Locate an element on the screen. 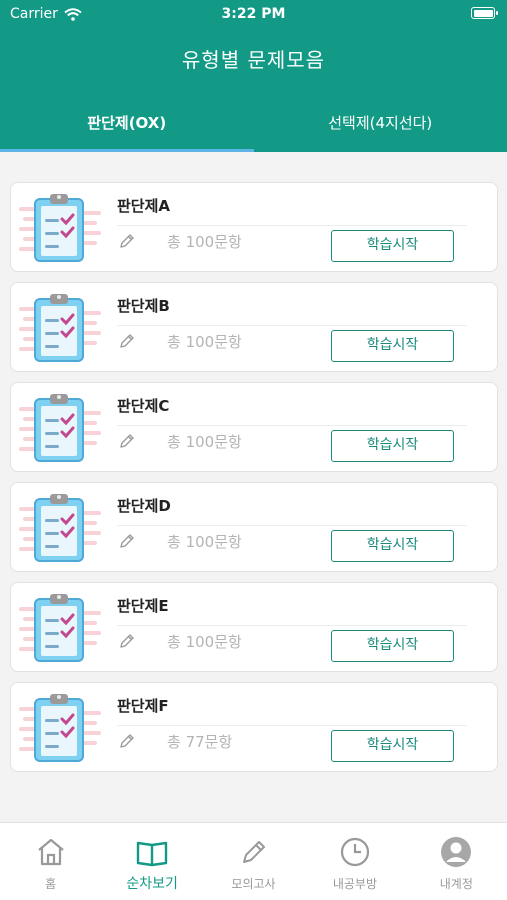  tab-bar: 판단제(OX) 선택제(4지선다) is located at coordinates (253, 126).